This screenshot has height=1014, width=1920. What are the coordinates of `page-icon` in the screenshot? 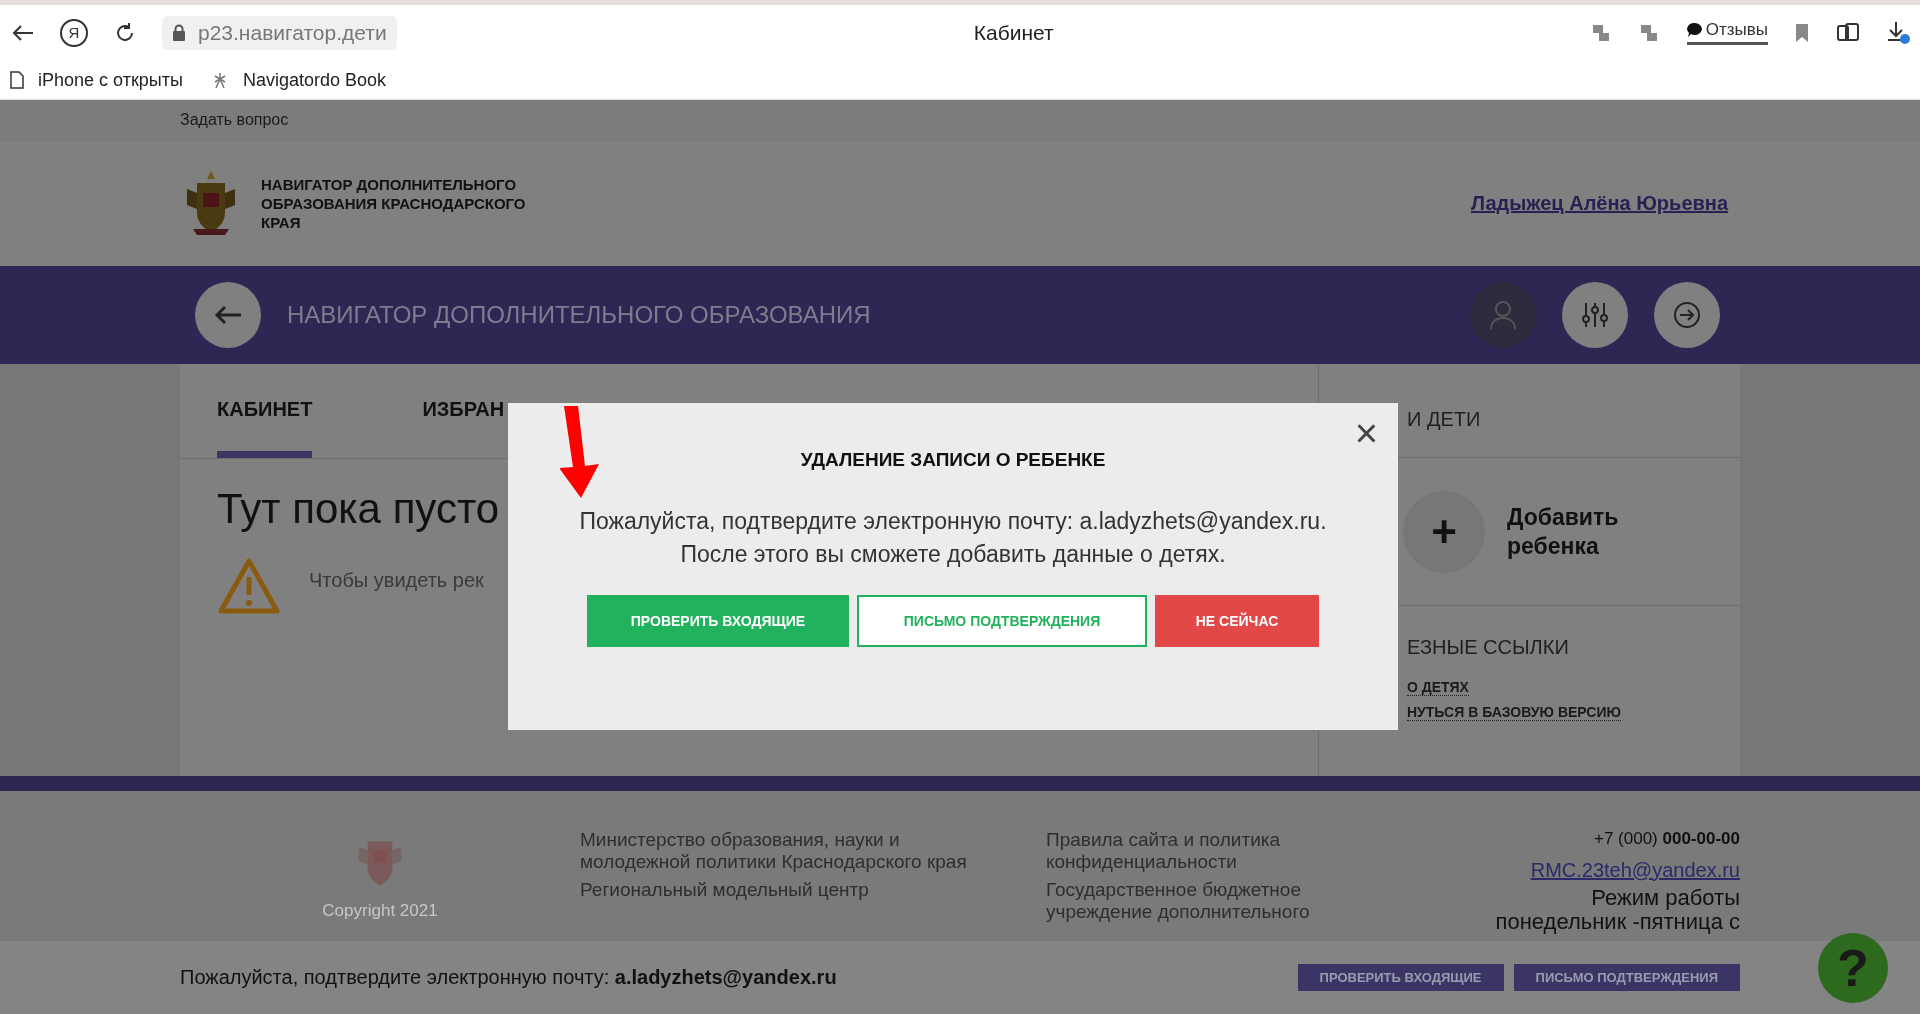 It's located at (17, 80).